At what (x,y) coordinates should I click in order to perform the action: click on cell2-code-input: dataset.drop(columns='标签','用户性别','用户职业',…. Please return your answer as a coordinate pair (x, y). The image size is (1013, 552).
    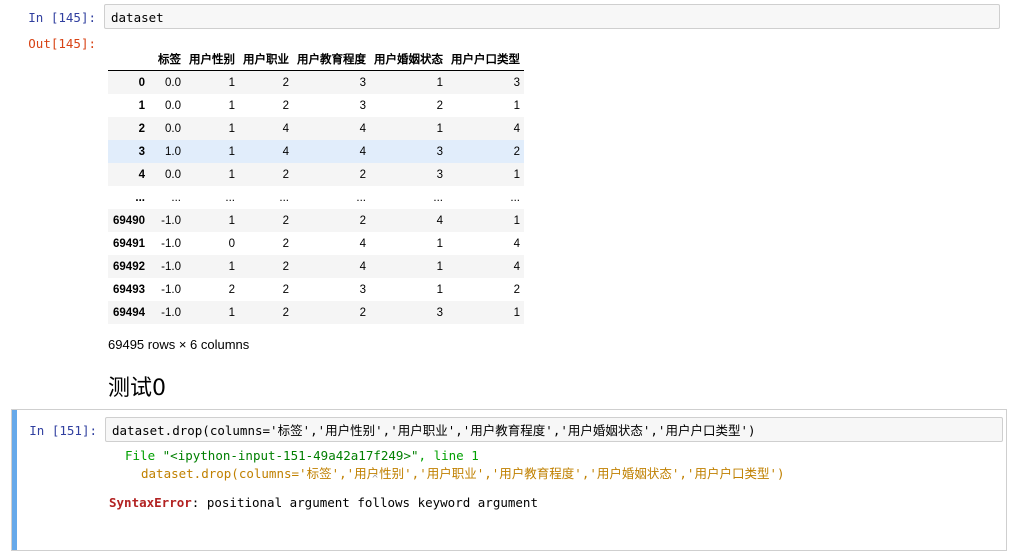
    Looking at the image, I should click on (554, 429).